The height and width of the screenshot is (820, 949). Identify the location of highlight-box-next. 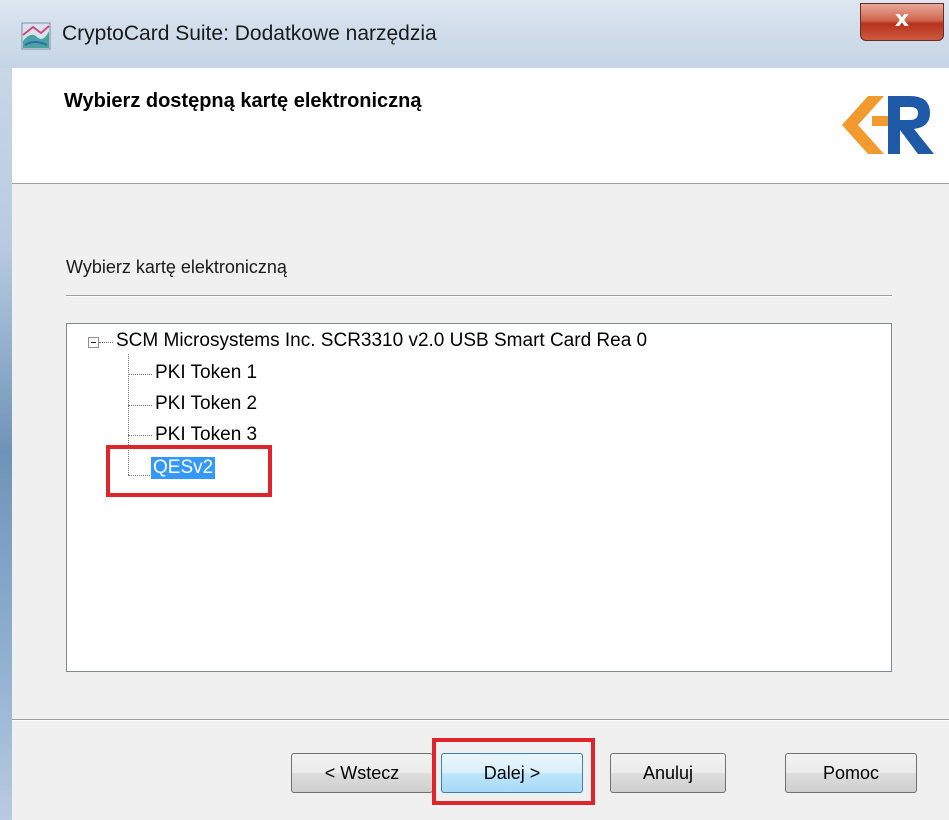
(513, 771).